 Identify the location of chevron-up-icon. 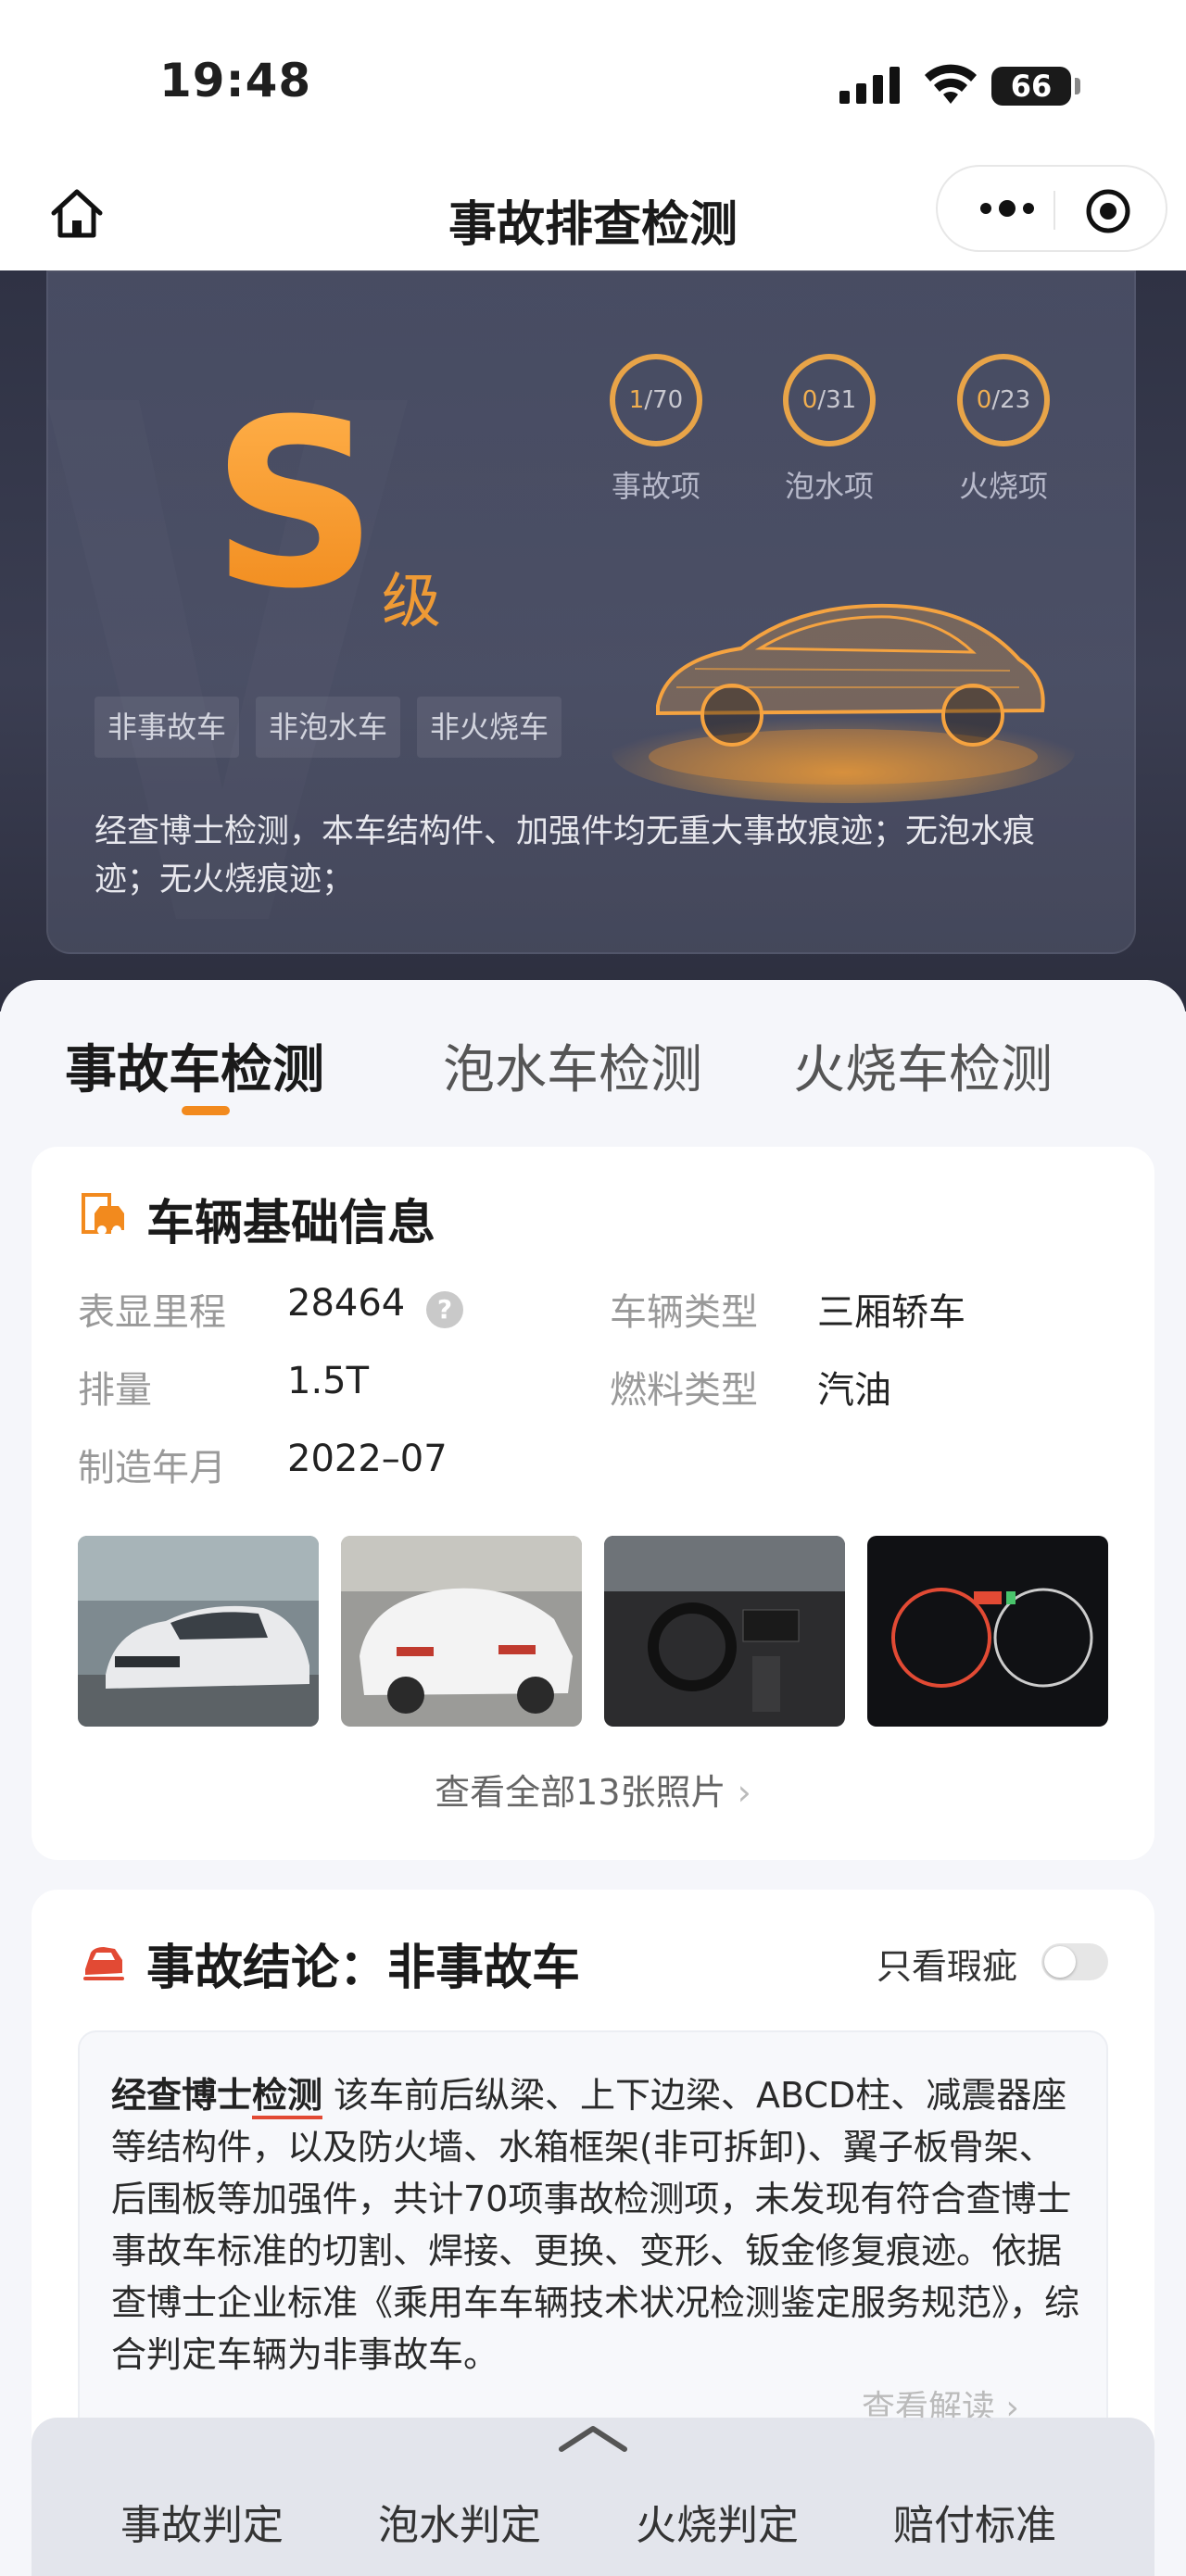
(593, 2438).